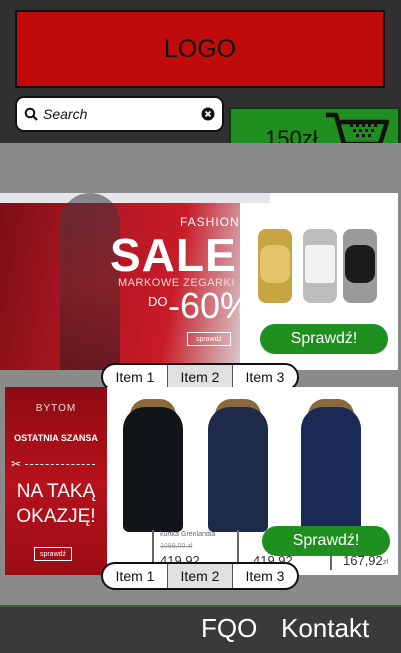  Describe the element at coordinates (229, 628) in the screenshot. I see `faq-link: FQO` at that location.